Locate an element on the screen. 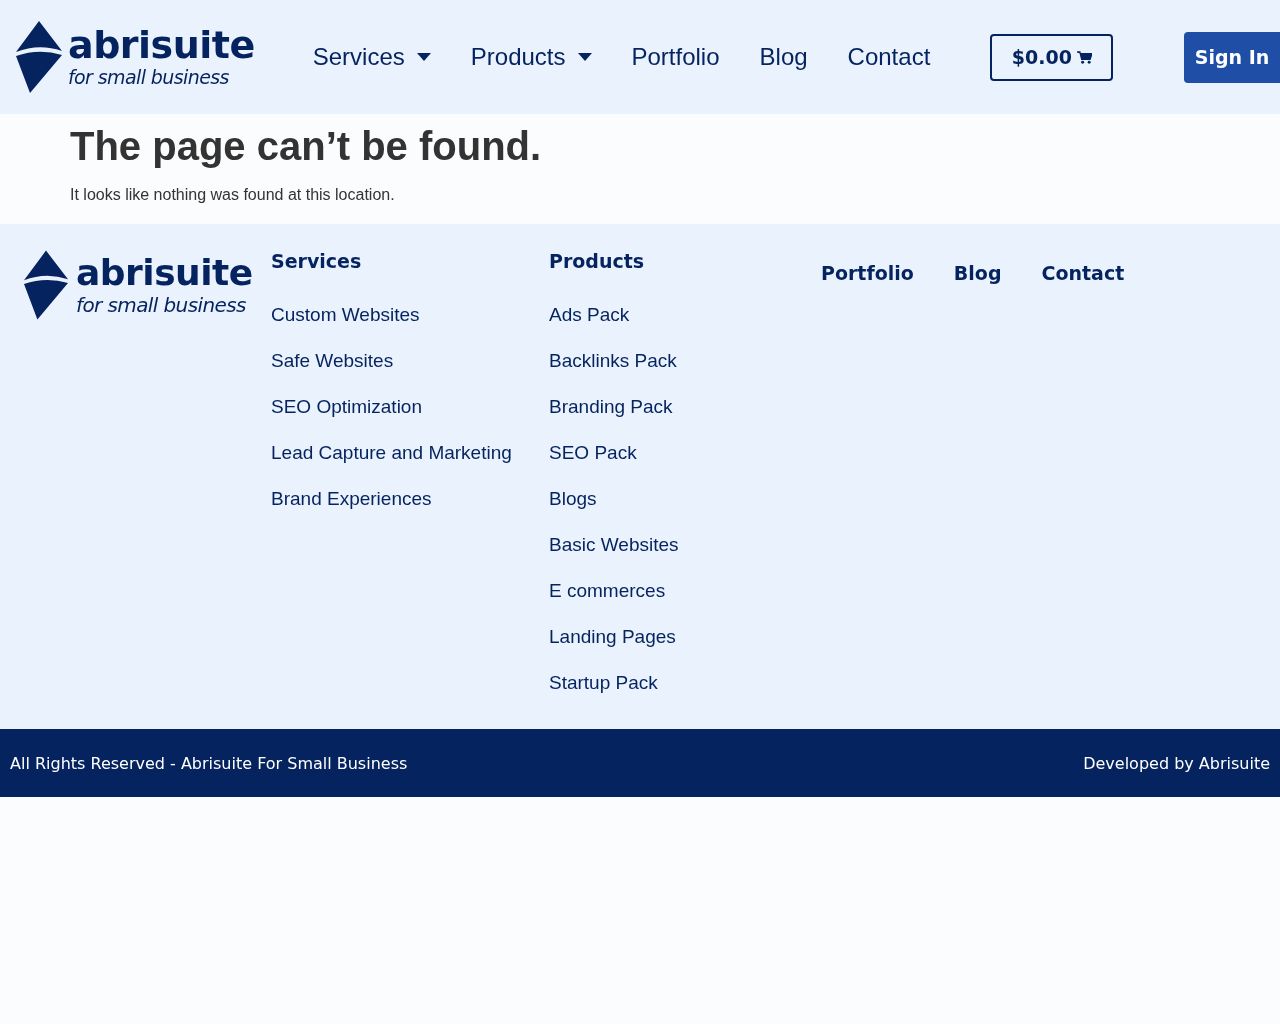  nav-link: Blog is located at coordinates (783, 57).